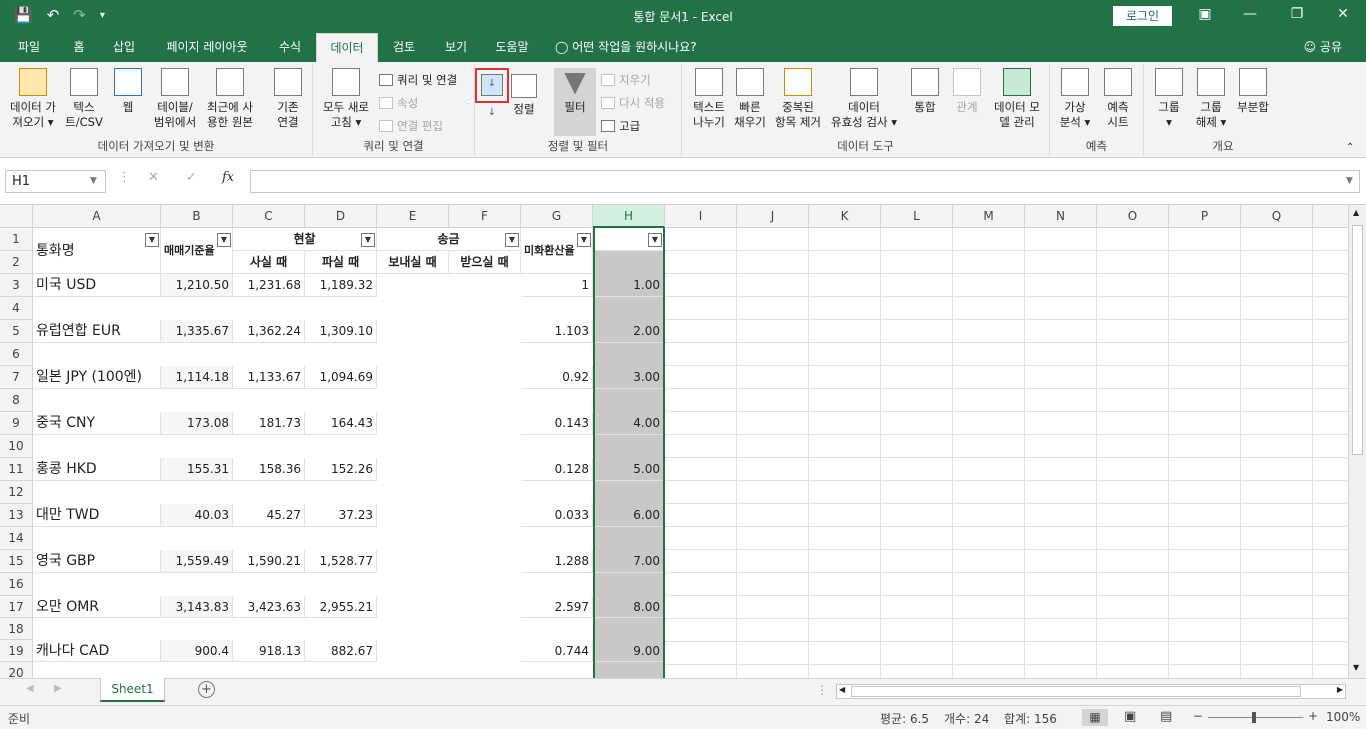 Image resolution: width=1366 pixels, height=729 pixels. Describe the element at coordinates (1075, 99) in the screenshot. I see `what-if-button: 가상 분석 ▾` at that location.